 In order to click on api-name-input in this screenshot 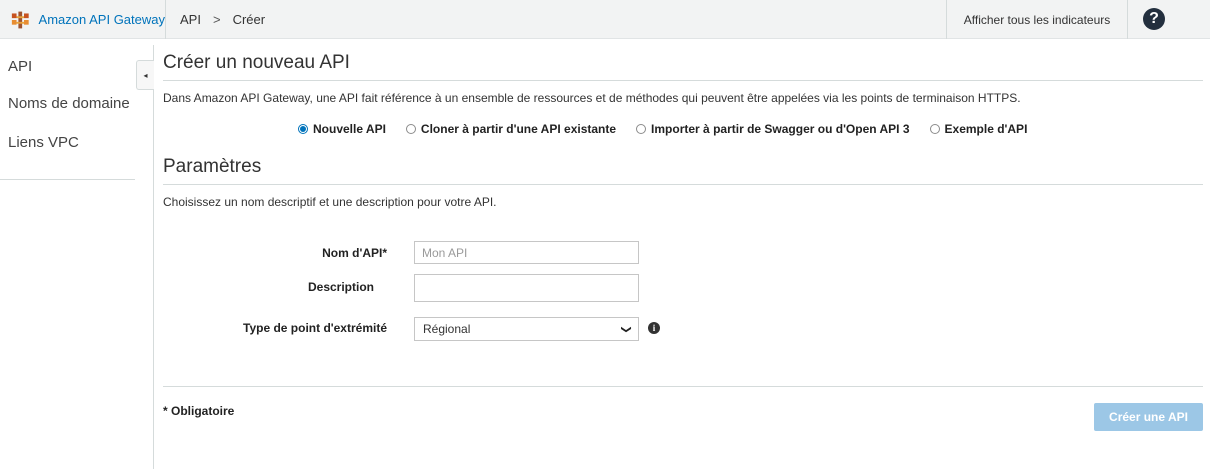, I will do `click(526, 252)`.